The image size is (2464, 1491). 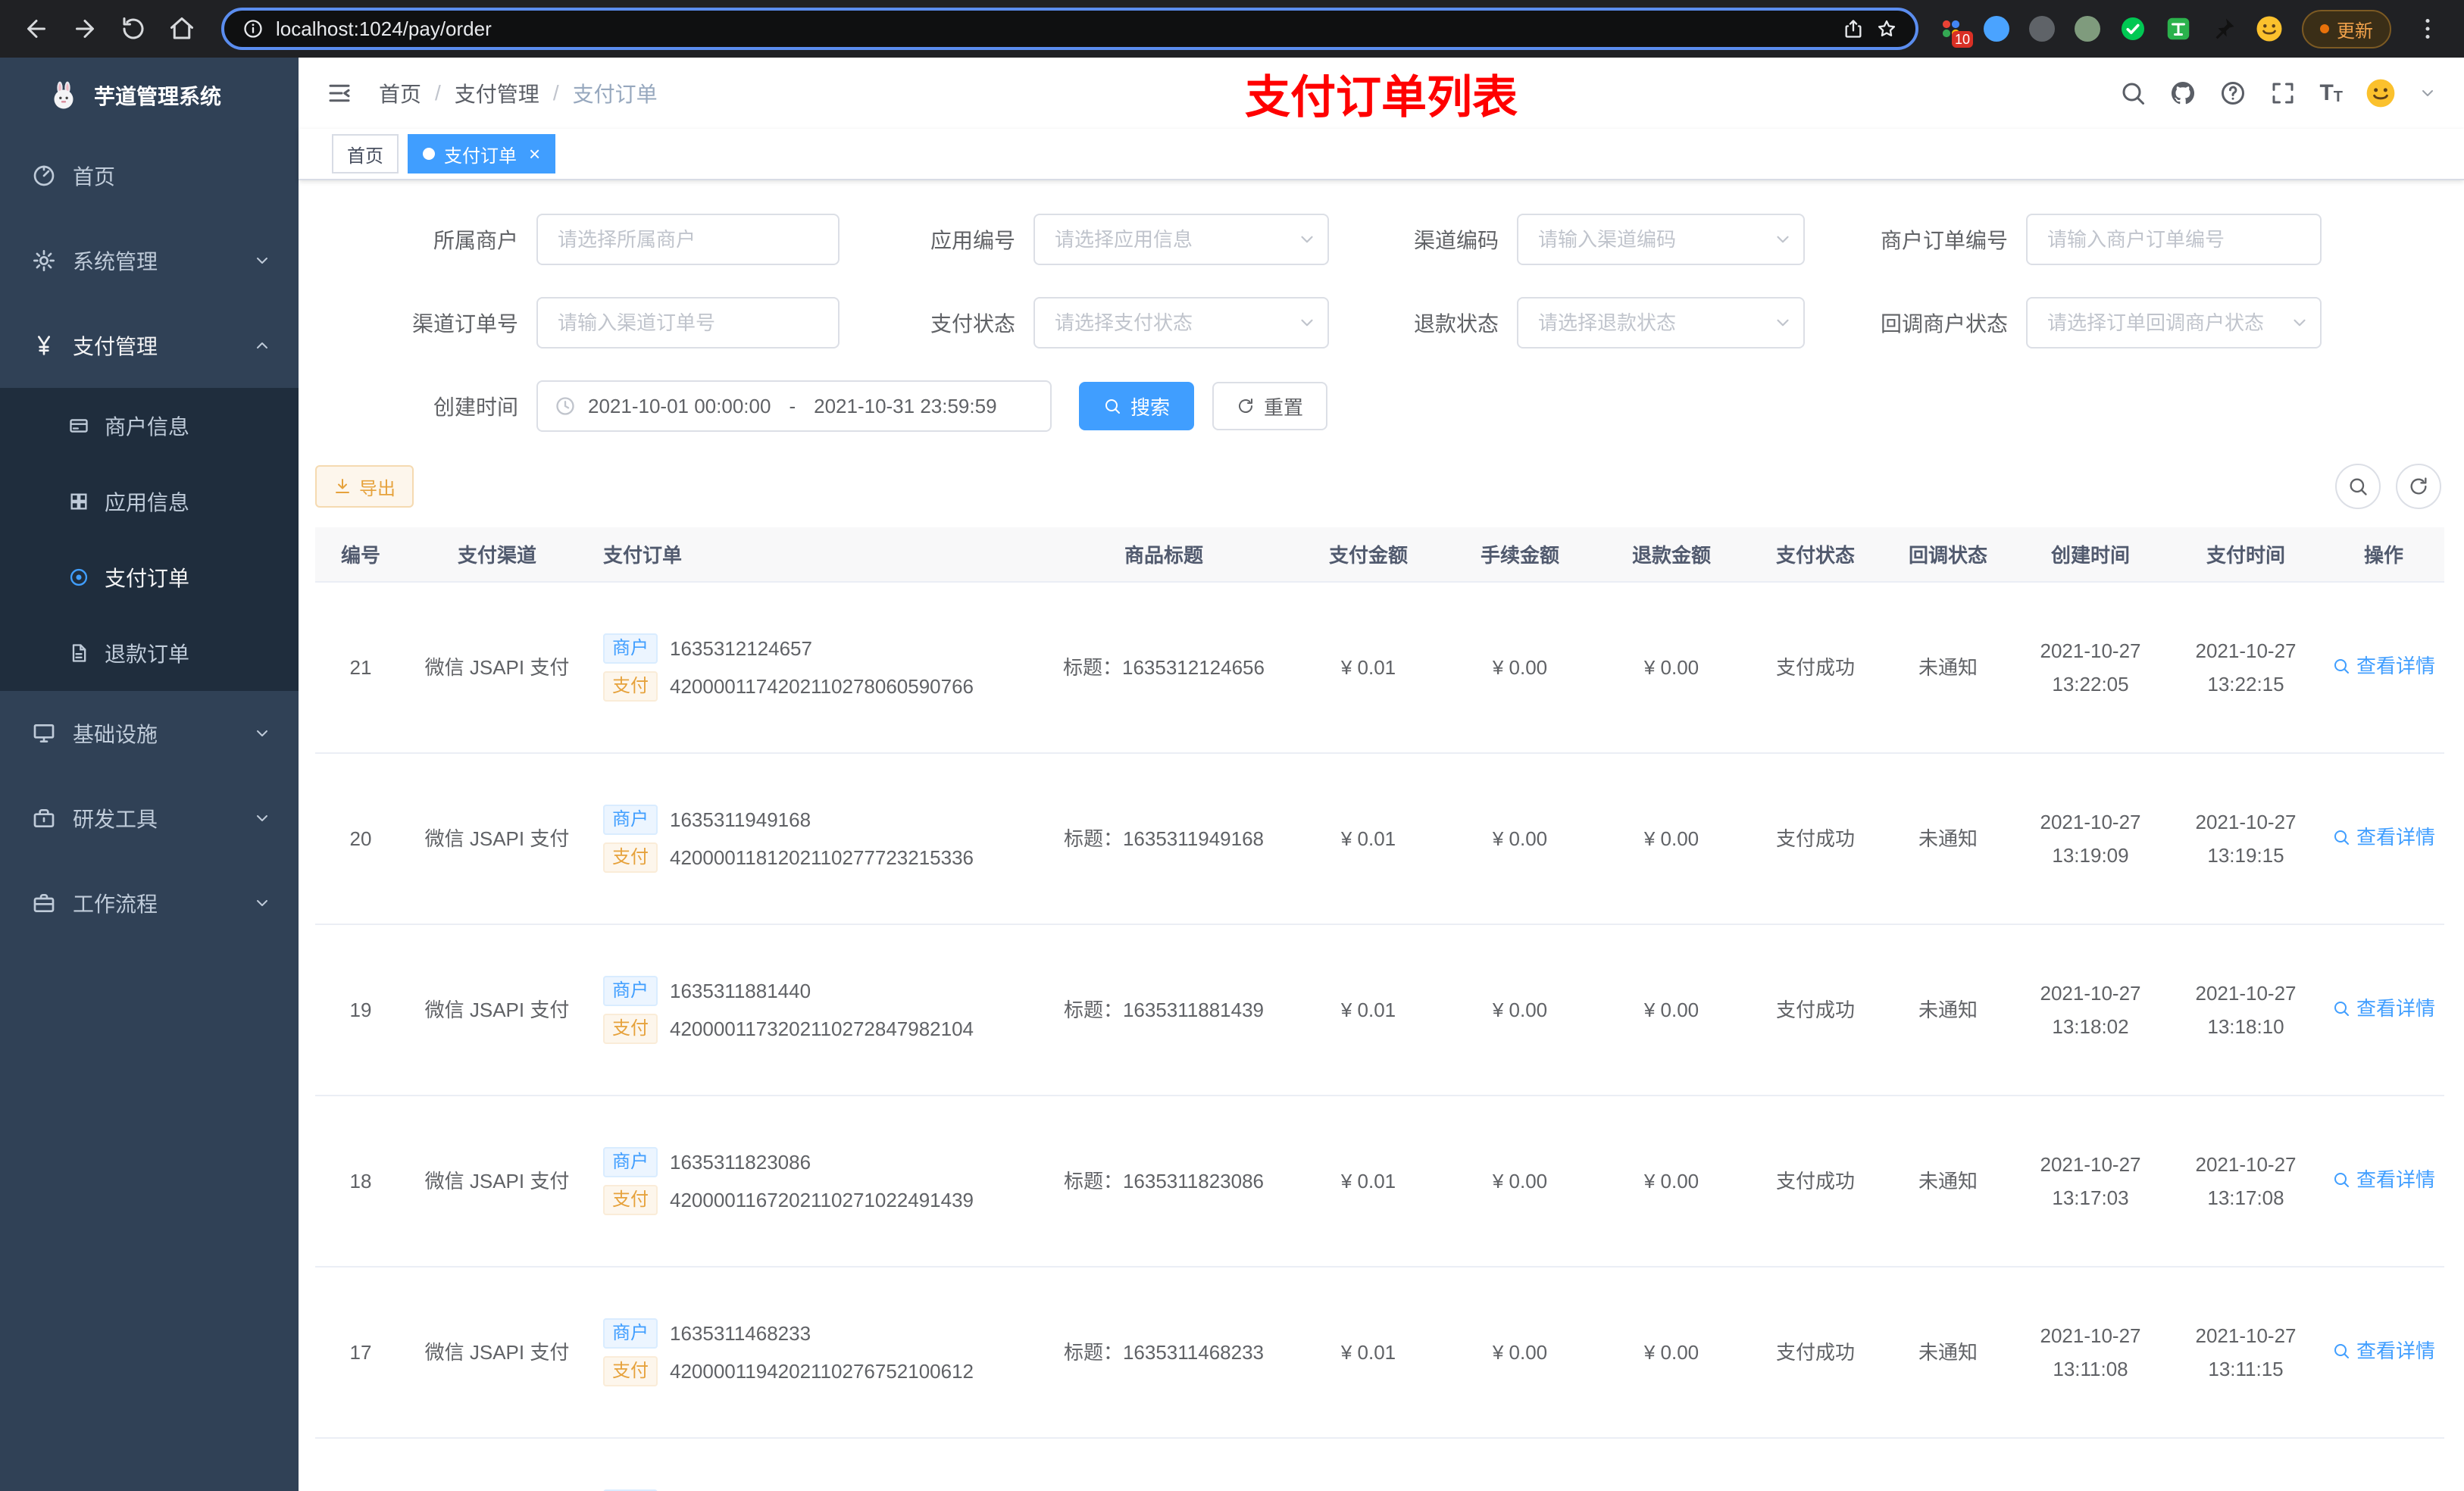 I want to click on user-avatar, so click(x=2381, y=93).